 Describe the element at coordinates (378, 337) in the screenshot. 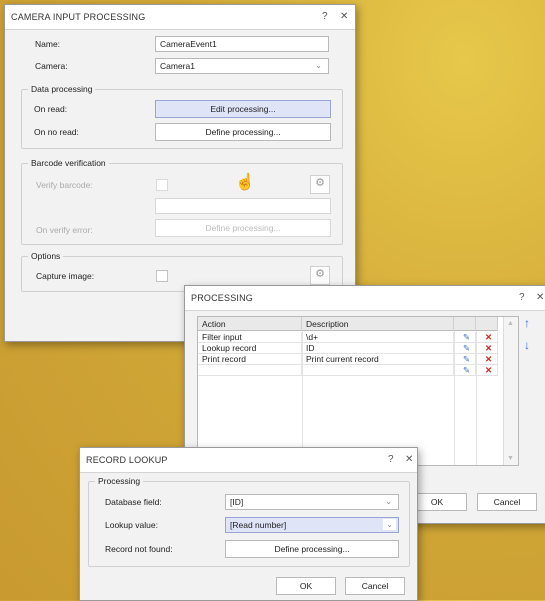

I see `table-row-description: \d+` at that location.